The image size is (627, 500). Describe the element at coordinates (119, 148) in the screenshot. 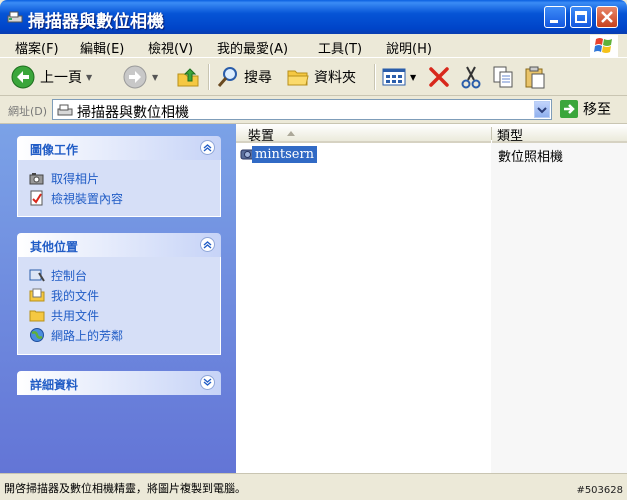

I see `imaging-tasks-header: 圖像工作` at that location.